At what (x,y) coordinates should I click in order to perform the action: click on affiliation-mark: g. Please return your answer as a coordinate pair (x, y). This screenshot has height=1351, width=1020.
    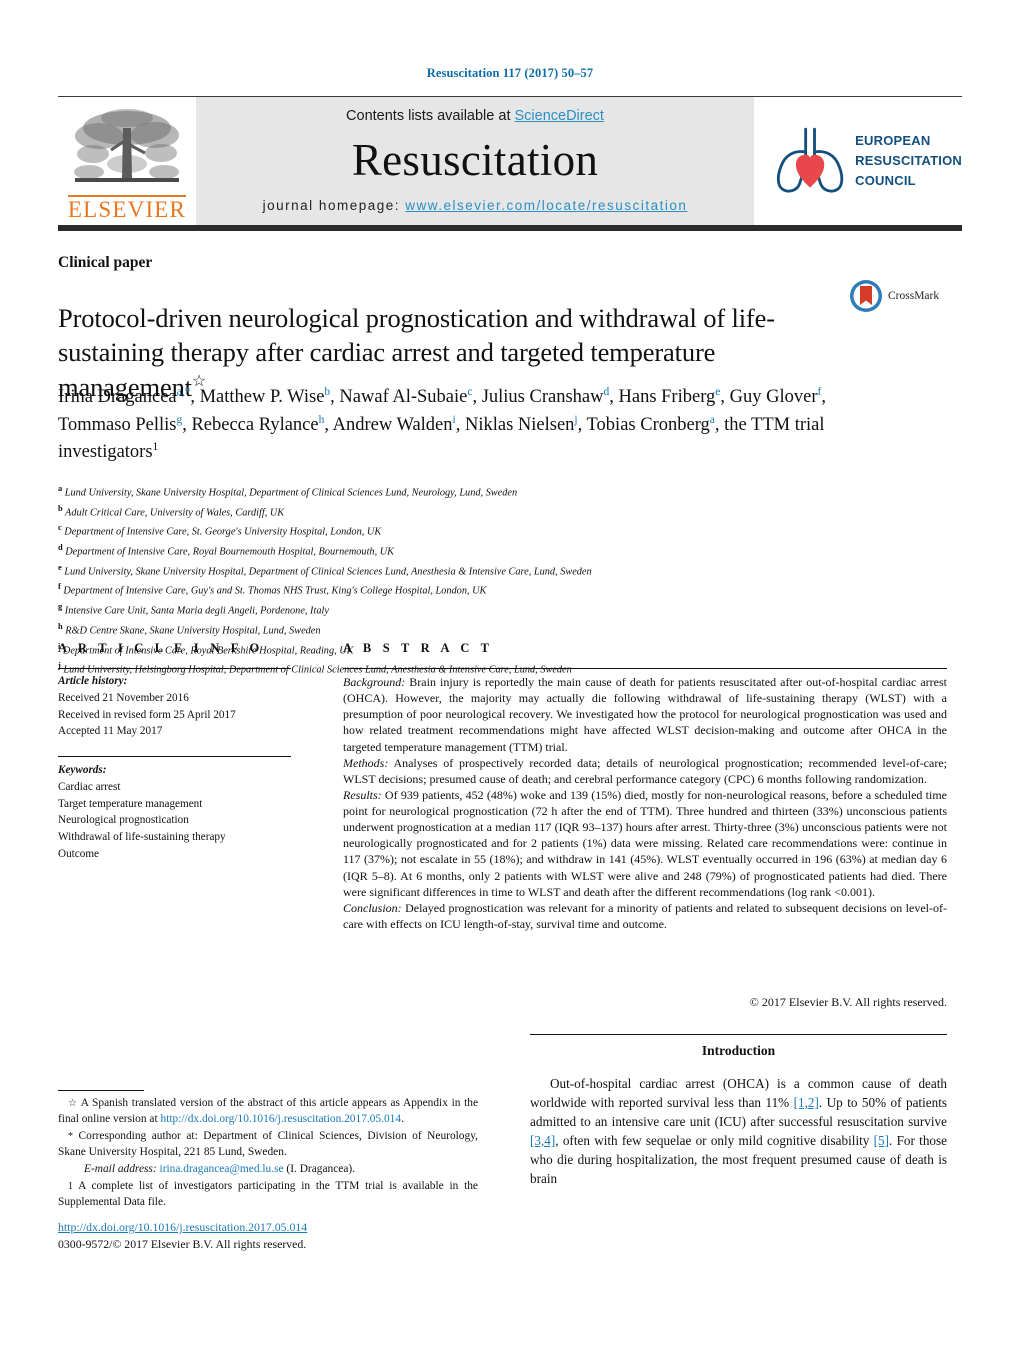
    Looking at the image, I should click on (60, 607).